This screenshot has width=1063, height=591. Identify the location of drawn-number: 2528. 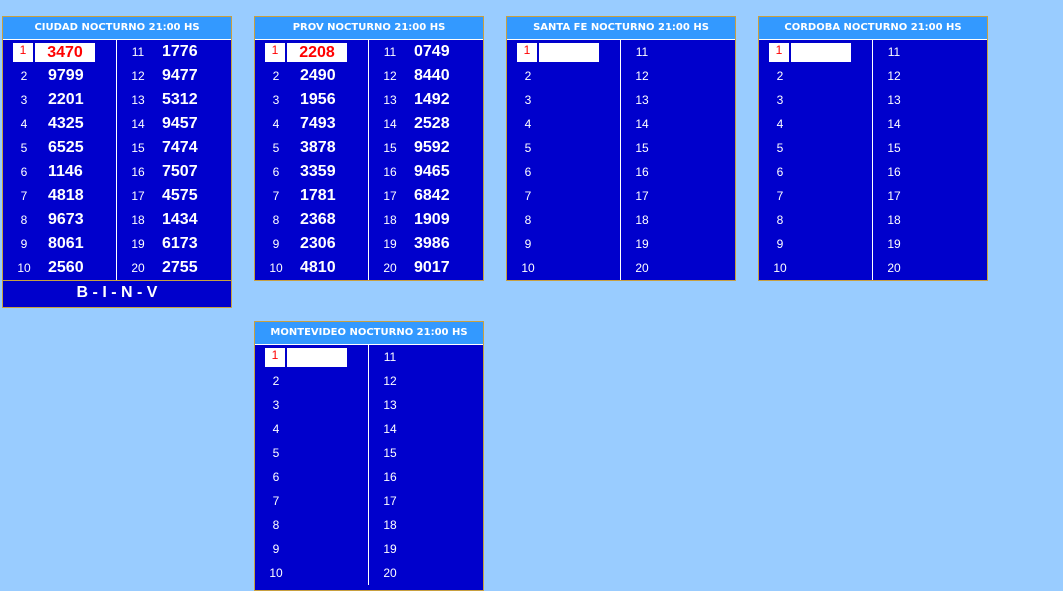
(432, 123).